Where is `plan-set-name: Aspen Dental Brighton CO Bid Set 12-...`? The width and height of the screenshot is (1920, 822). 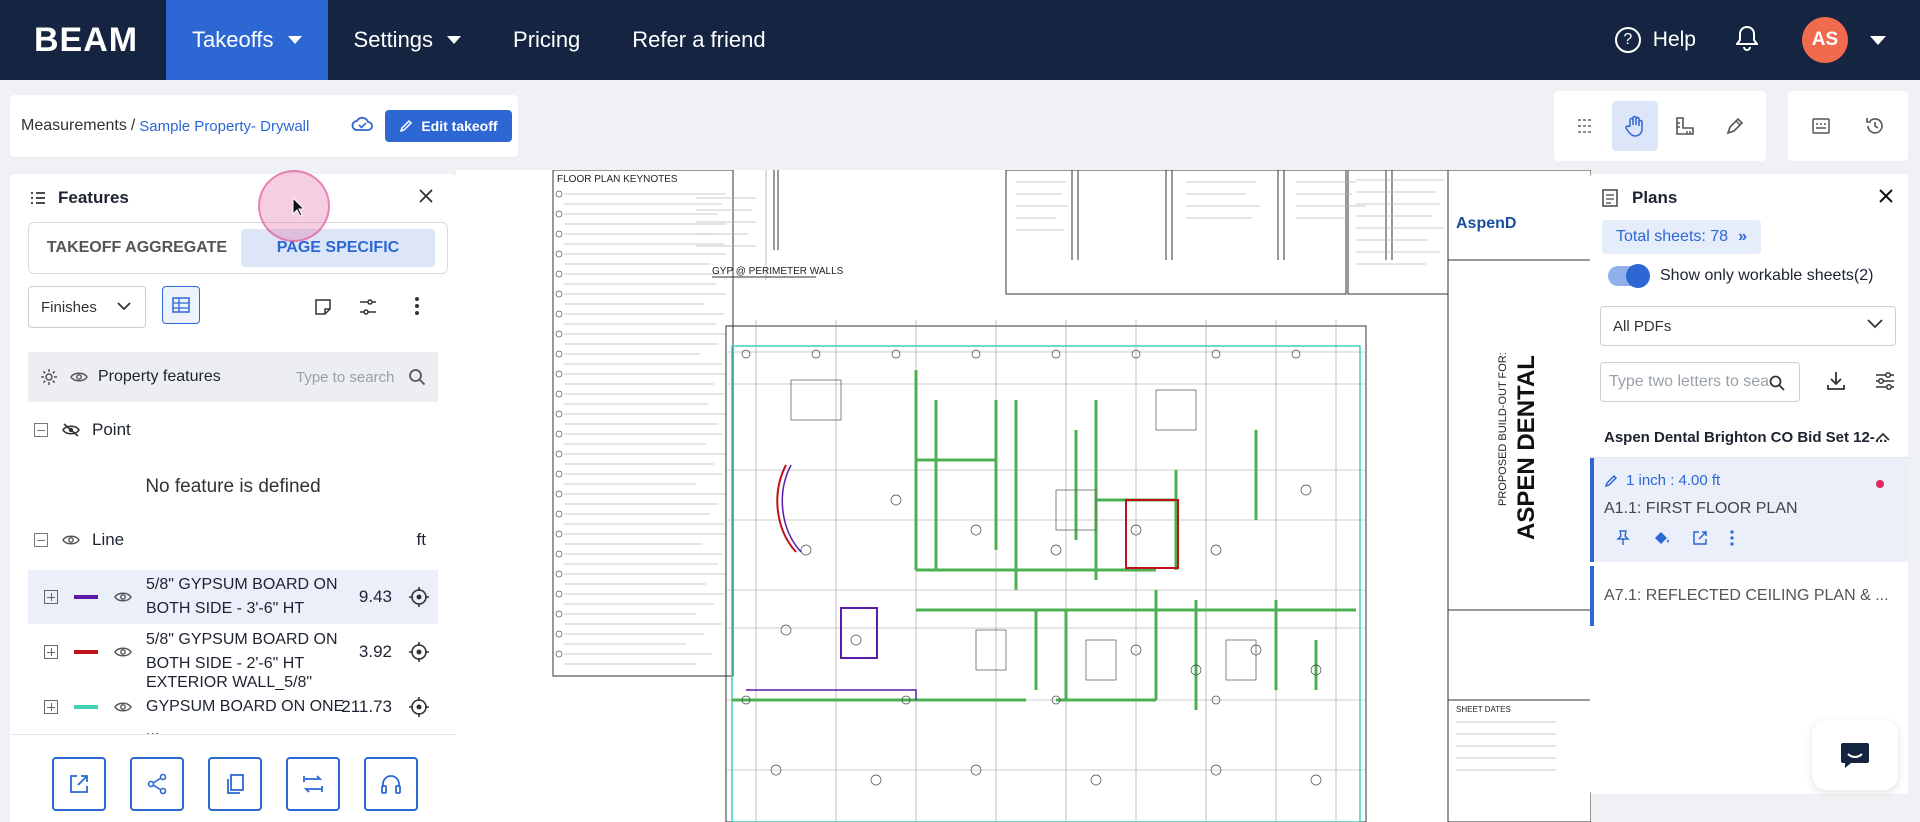 plan-set-name: Aspen Dental Brighton CO Bid Set 12-... is located at coordinates (1746, 437).